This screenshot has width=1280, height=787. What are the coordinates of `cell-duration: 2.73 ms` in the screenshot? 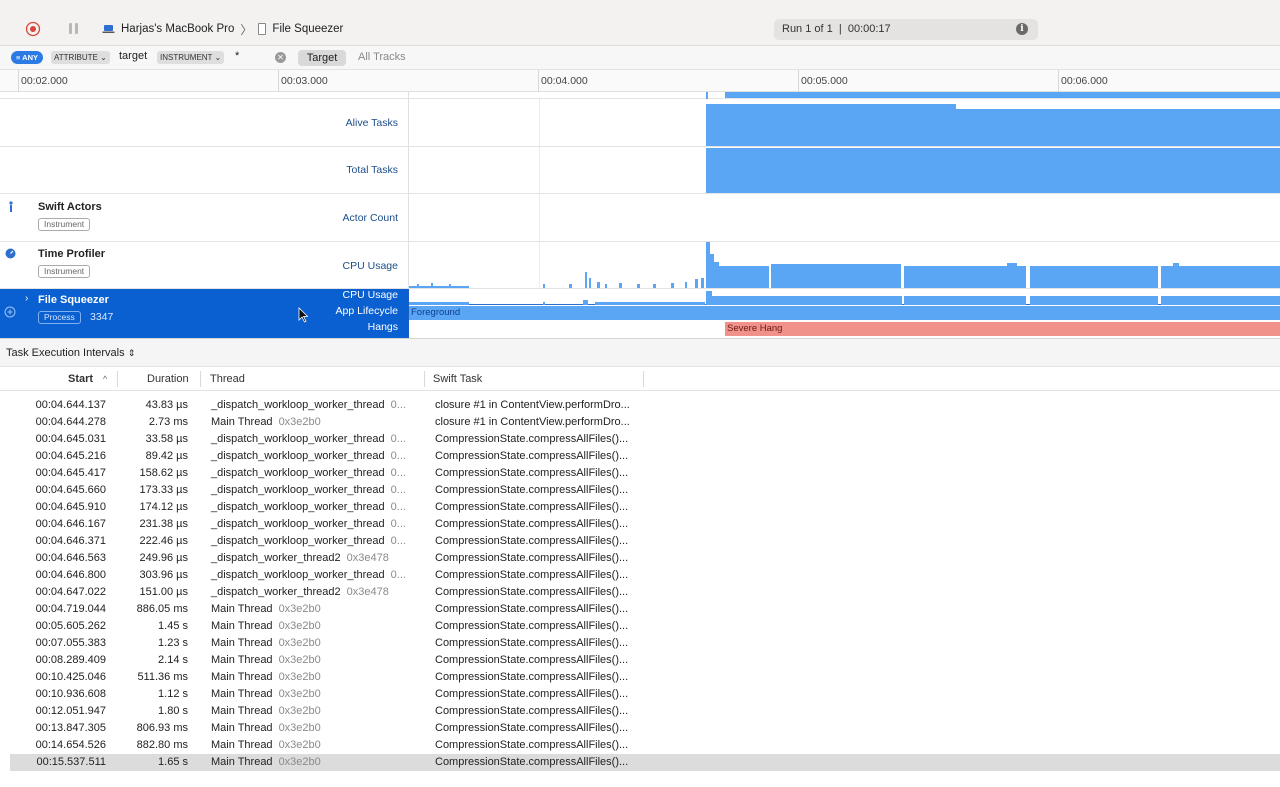 It's located at (168, 422).